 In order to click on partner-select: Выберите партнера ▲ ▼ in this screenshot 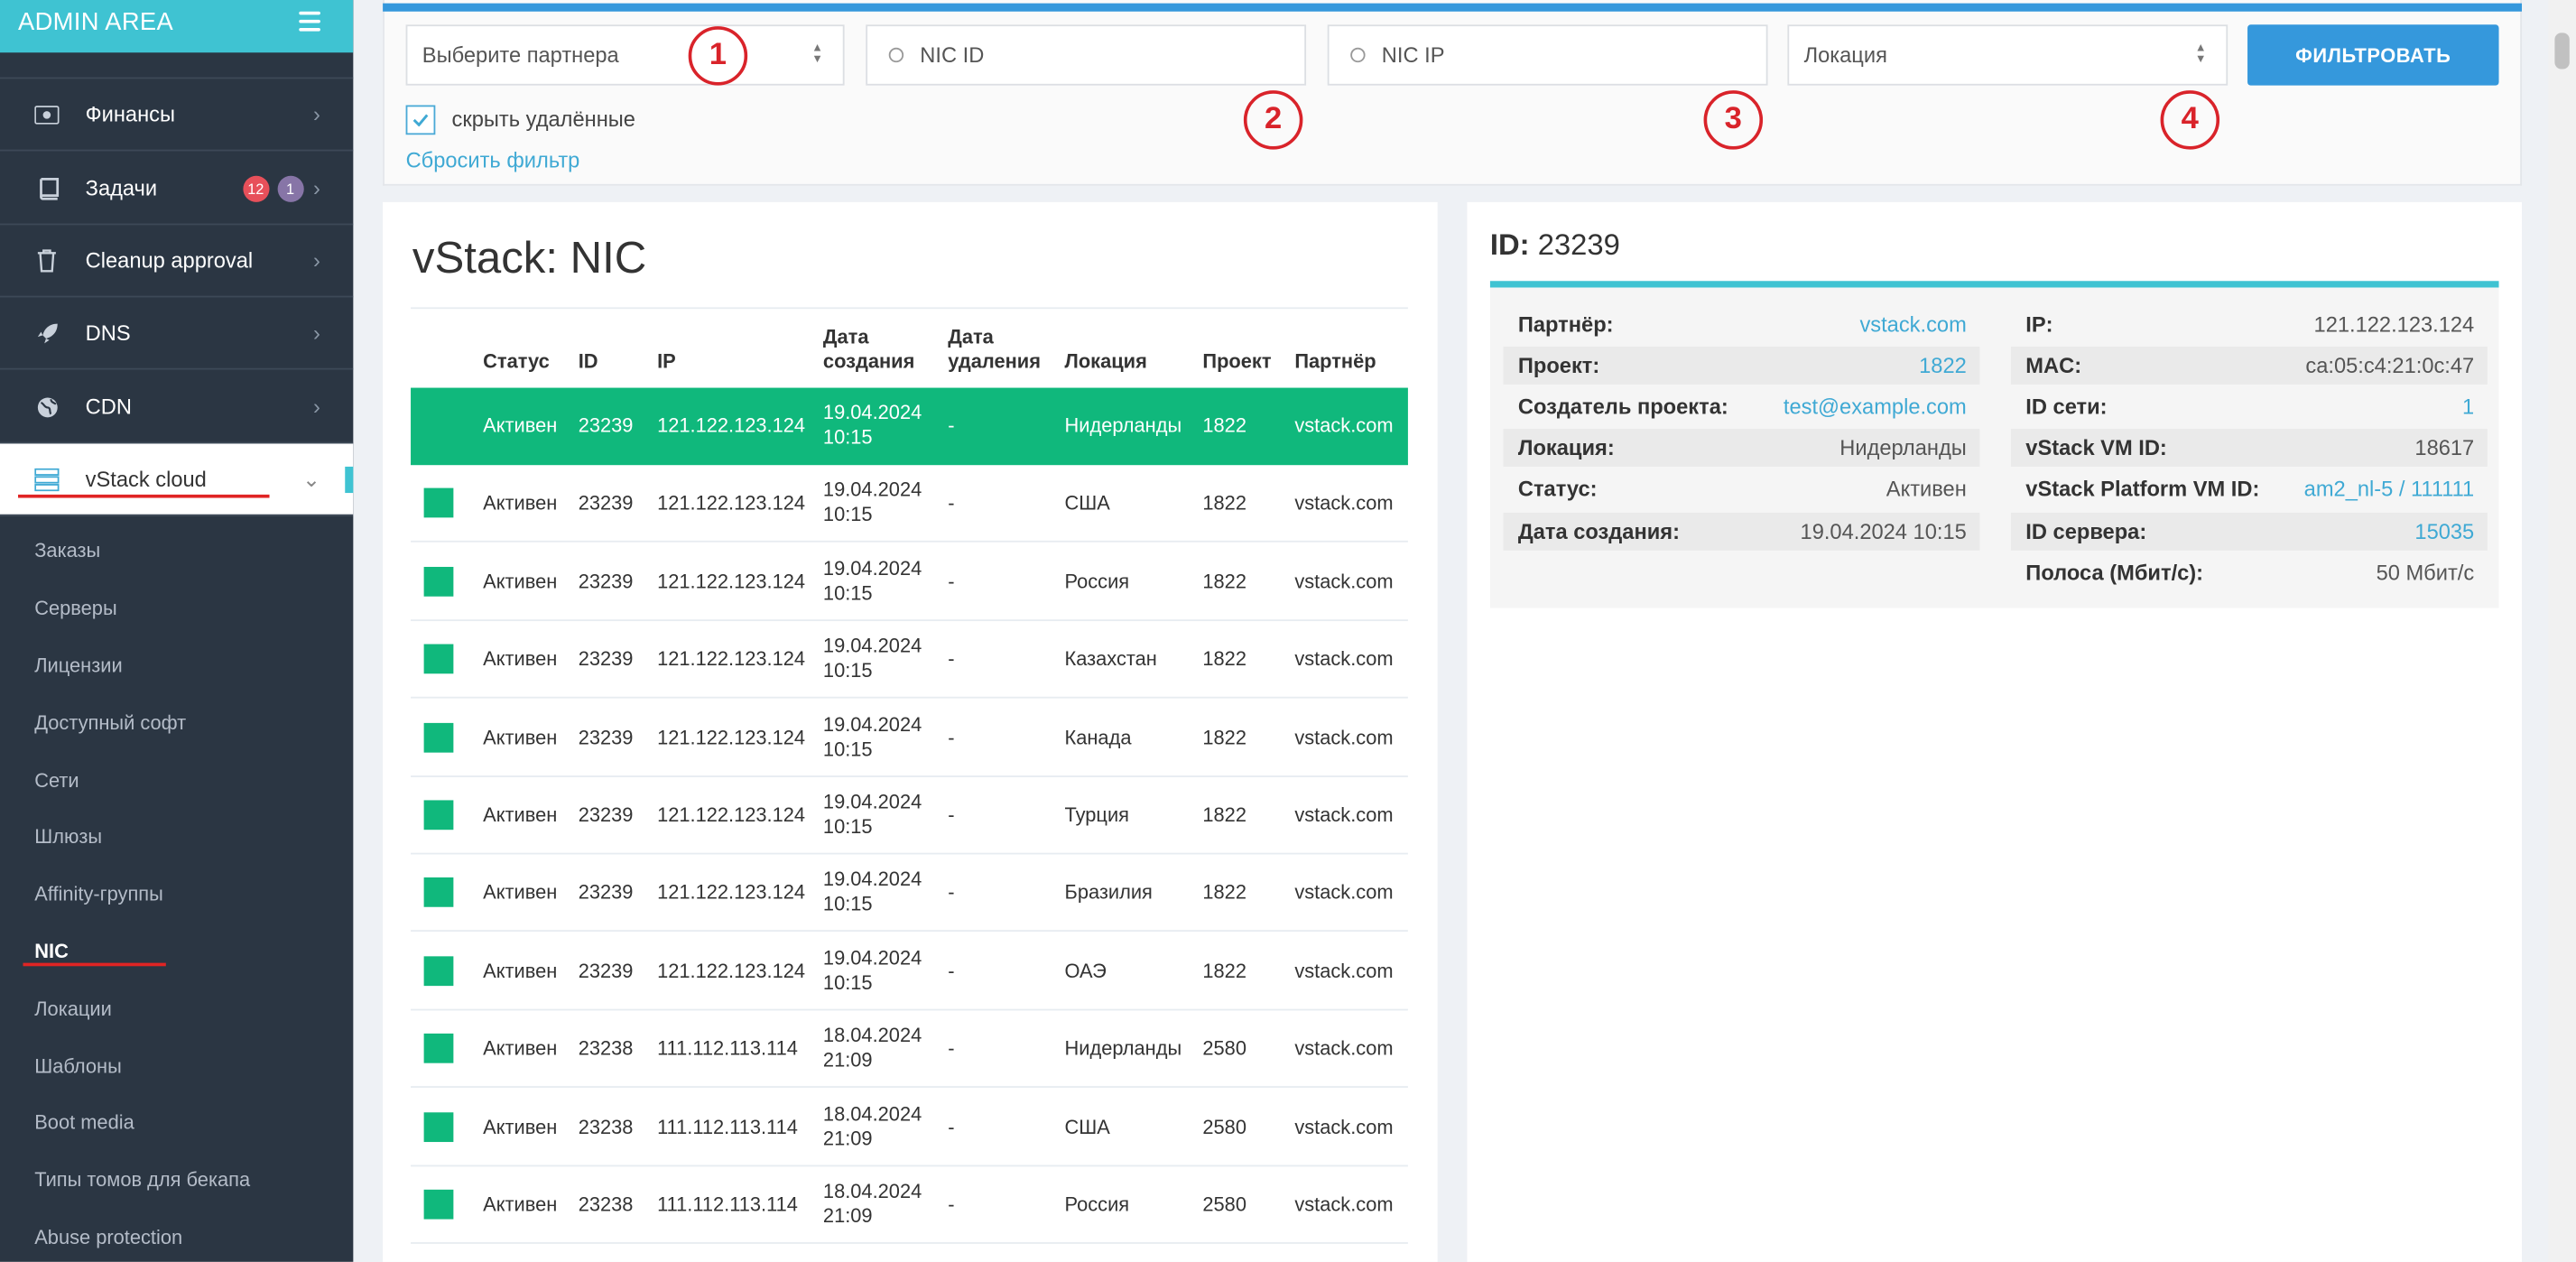, I will do `click(625, 55)`.